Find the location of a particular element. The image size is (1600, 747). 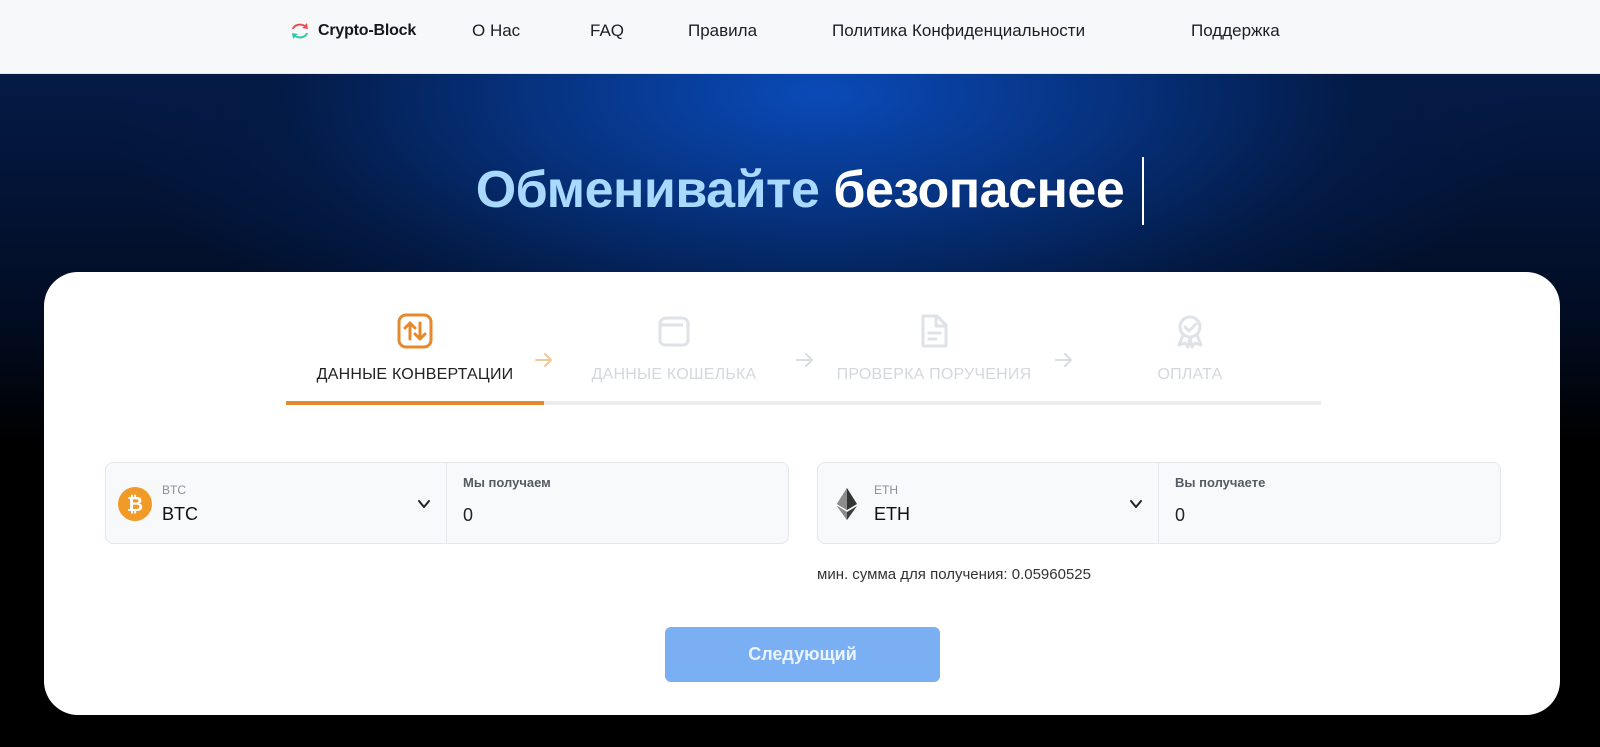

hero-title-highlight: Обменивайте is located at coordinates (647, 190).